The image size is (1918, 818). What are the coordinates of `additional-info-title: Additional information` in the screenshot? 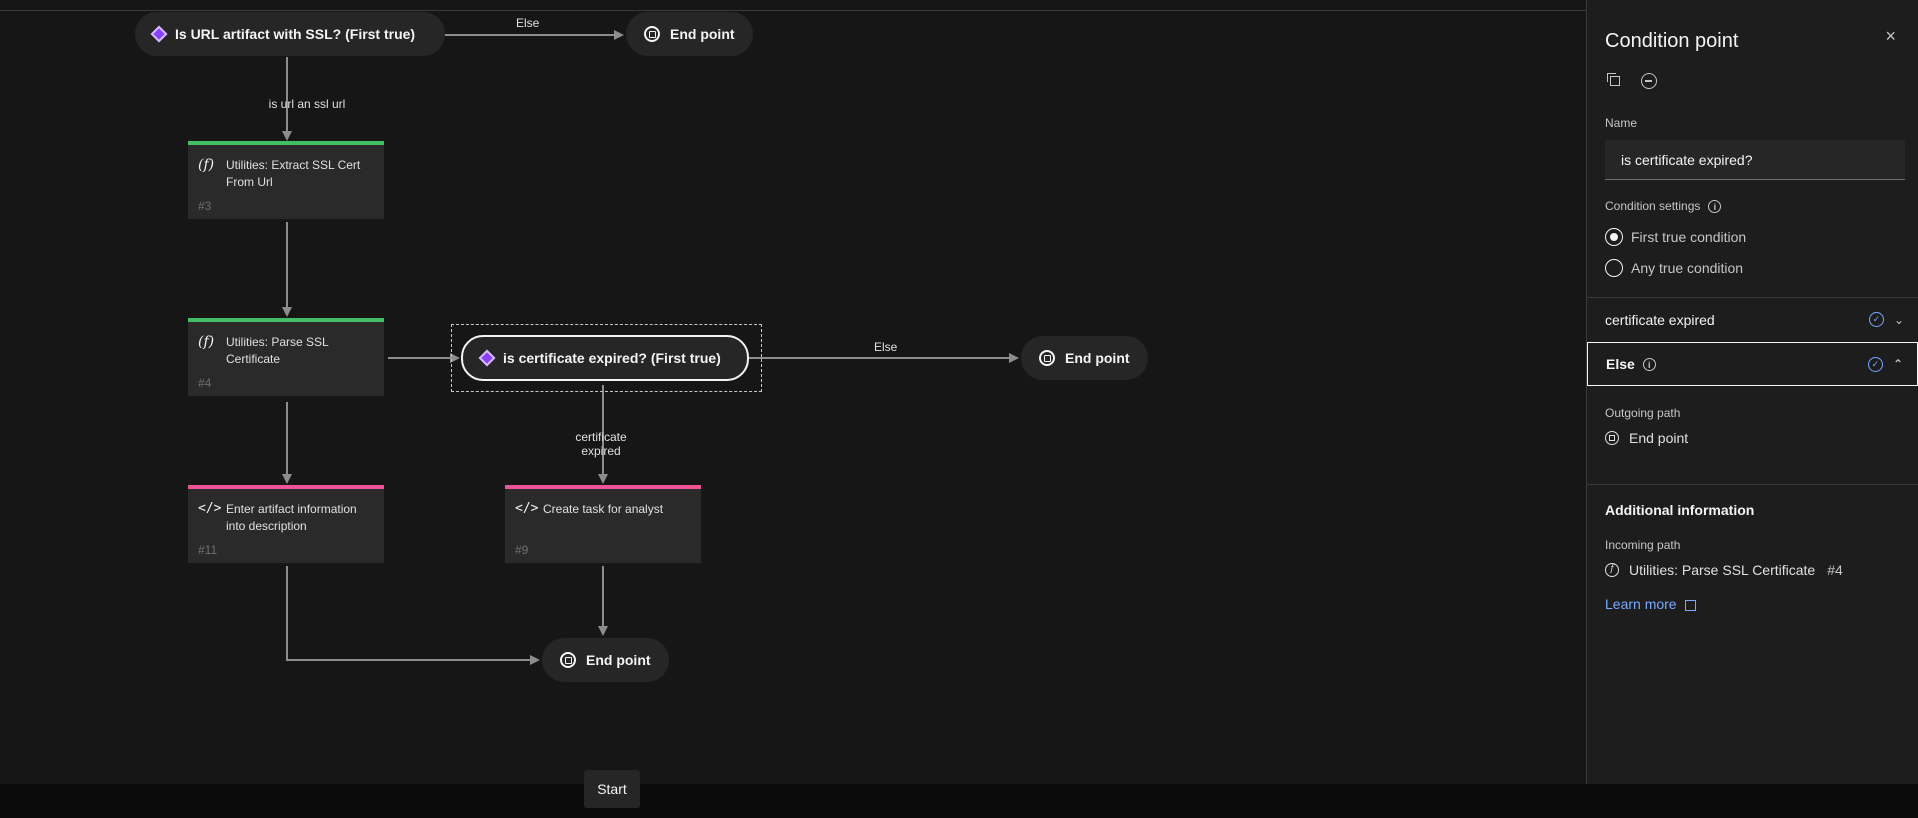 It's located at (1680, 510).